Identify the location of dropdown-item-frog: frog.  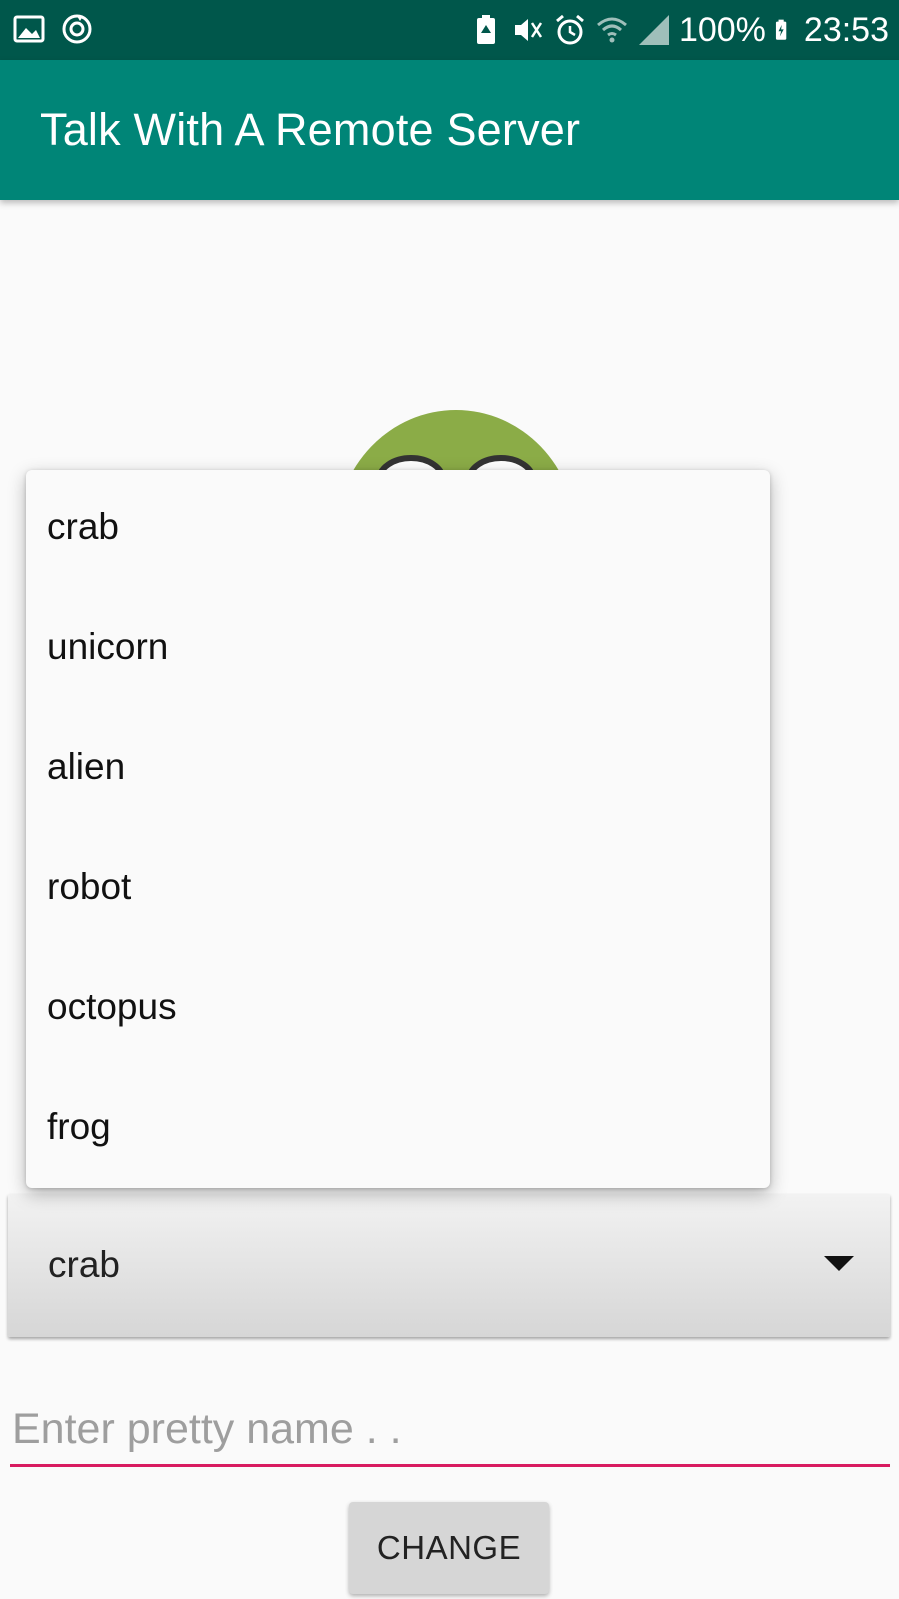
(398, 1130).